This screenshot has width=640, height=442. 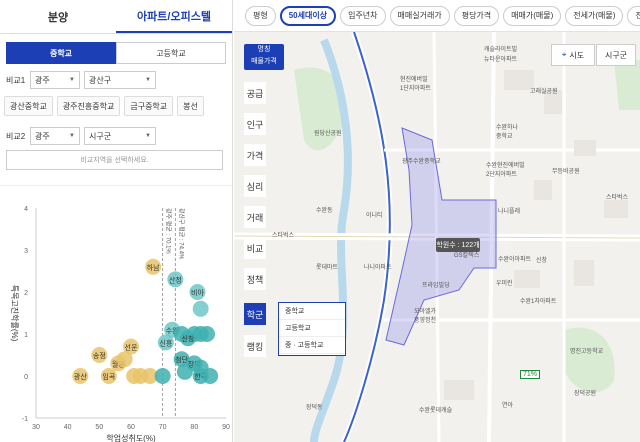 I want to click on side-transaction: 거래, so click(x=255, y=217).